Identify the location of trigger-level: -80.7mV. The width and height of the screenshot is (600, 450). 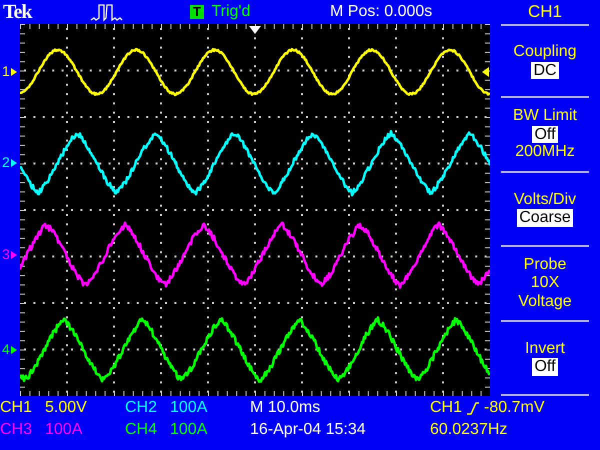
(514, 408).